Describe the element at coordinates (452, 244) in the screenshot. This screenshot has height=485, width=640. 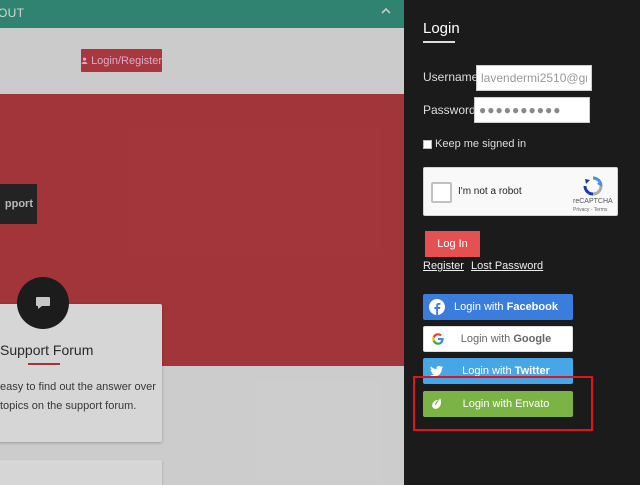
I see `log-in-button: Log In` at that location.